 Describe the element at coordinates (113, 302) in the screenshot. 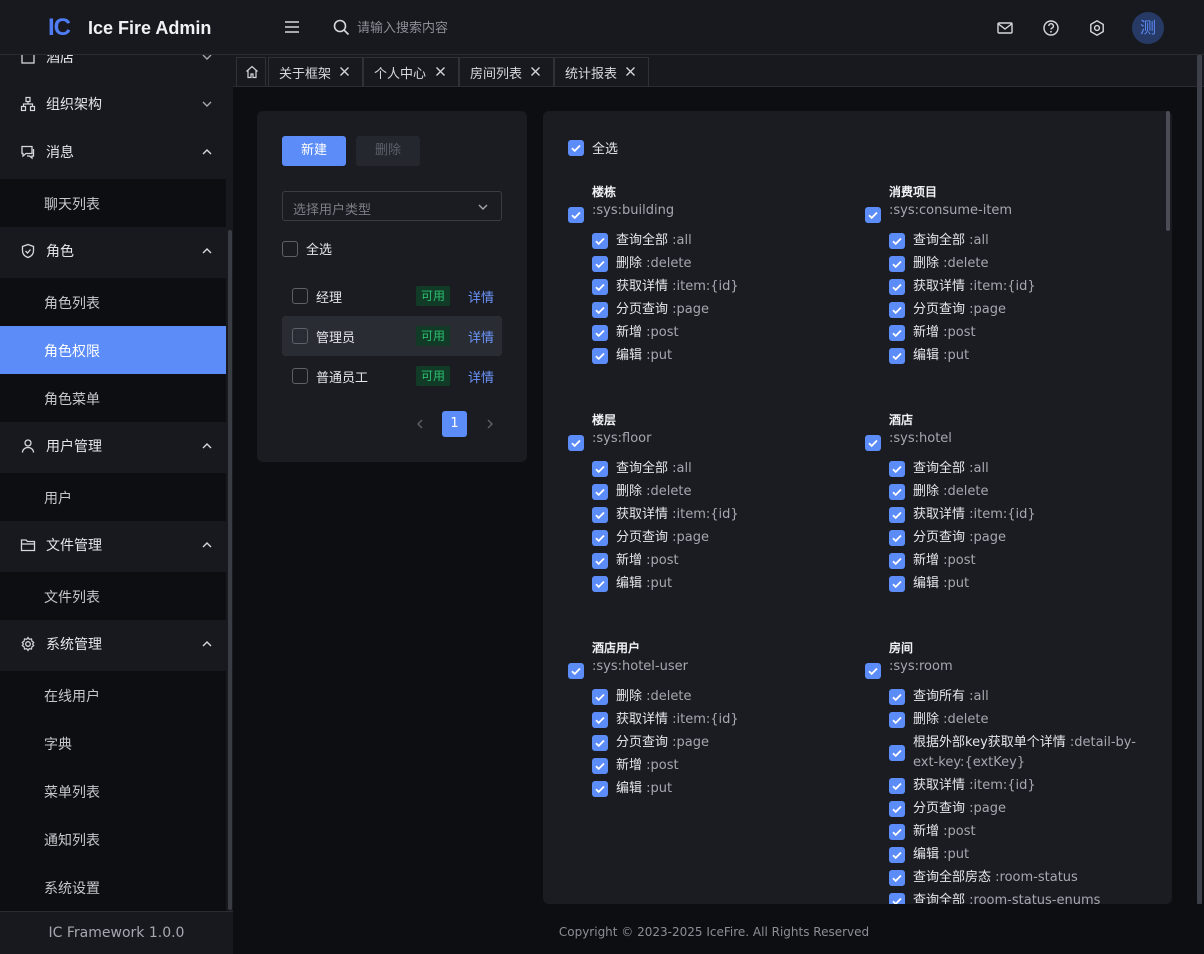

I see `sidebar-item-role-list: 角色列表` at that location.